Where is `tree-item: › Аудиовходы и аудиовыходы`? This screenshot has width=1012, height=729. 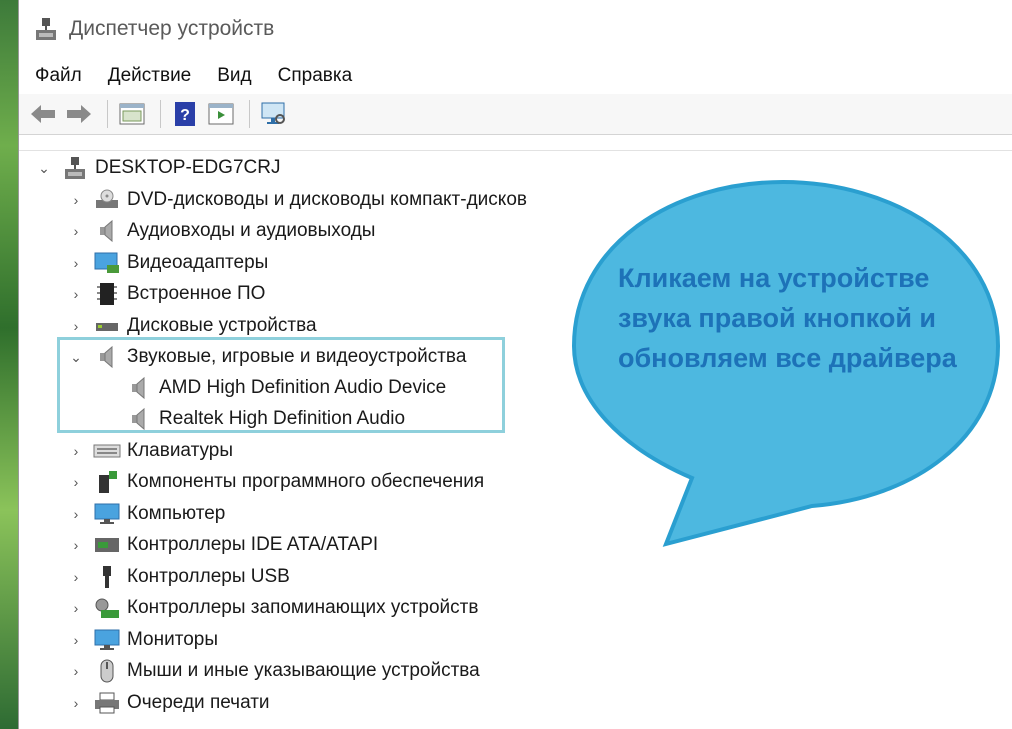
tree-item: › Аудиовходы и аудиовыходы is located at coordinates (220, 231).